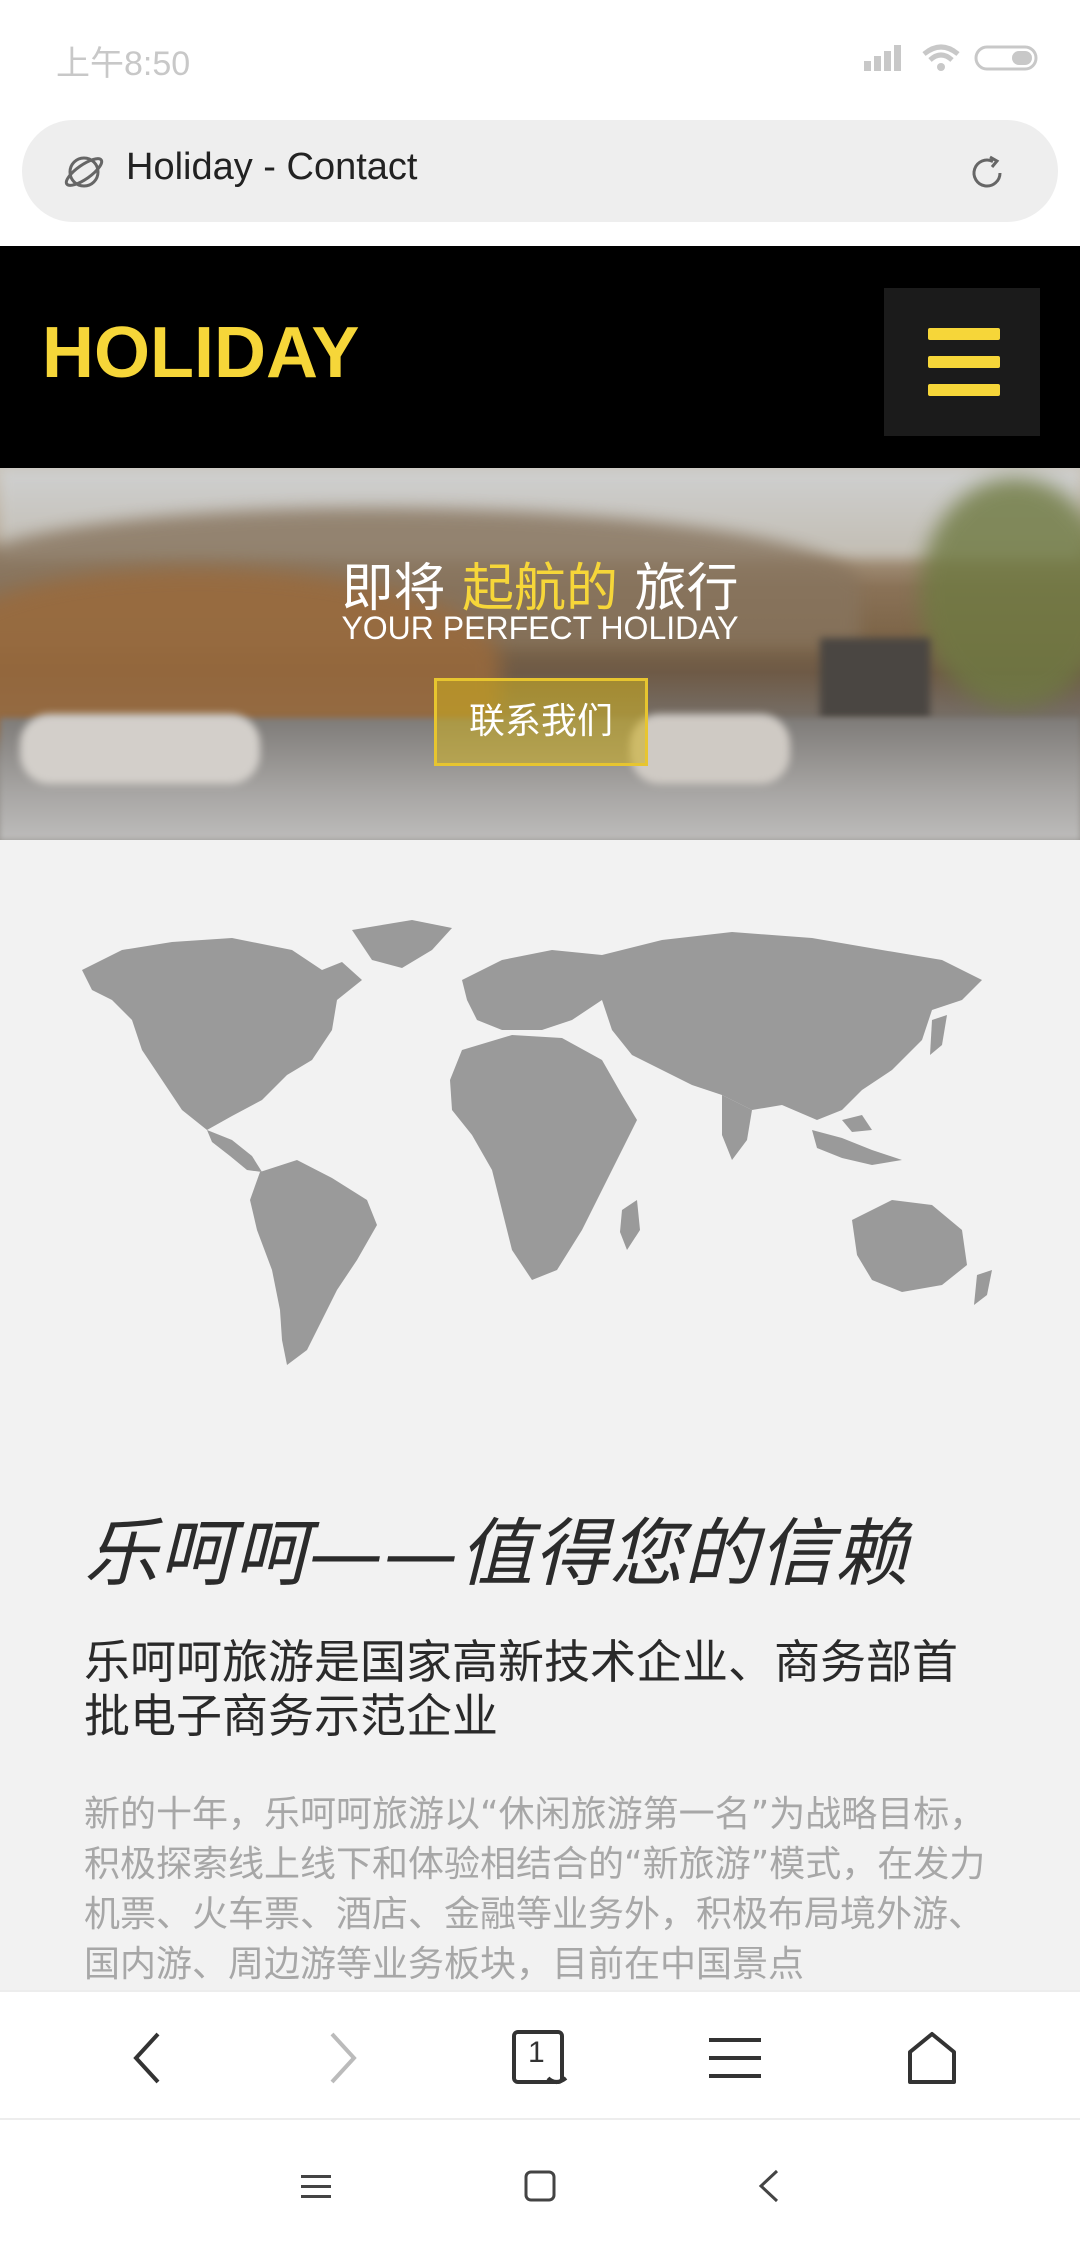 The width and height of the screenshot is (1080, 2248). I want to click on hero-subtitle: YOUR PERFECT HOLIDAY, so click(540, 628).